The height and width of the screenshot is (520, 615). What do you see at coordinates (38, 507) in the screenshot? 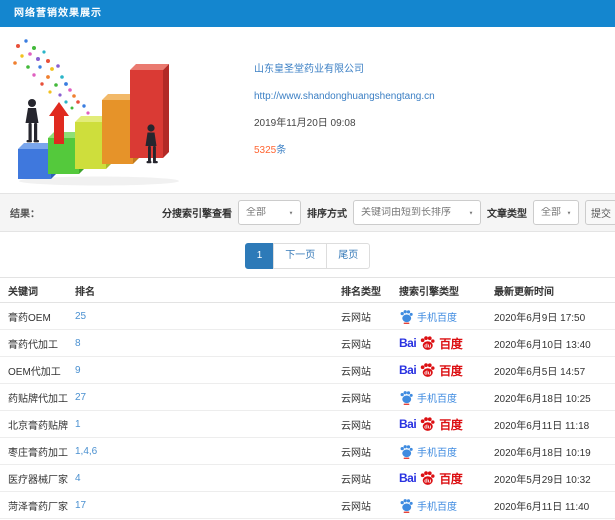
I see `keyword-cell: 菏泽膏药厂家` at bounding box center [38, 507].